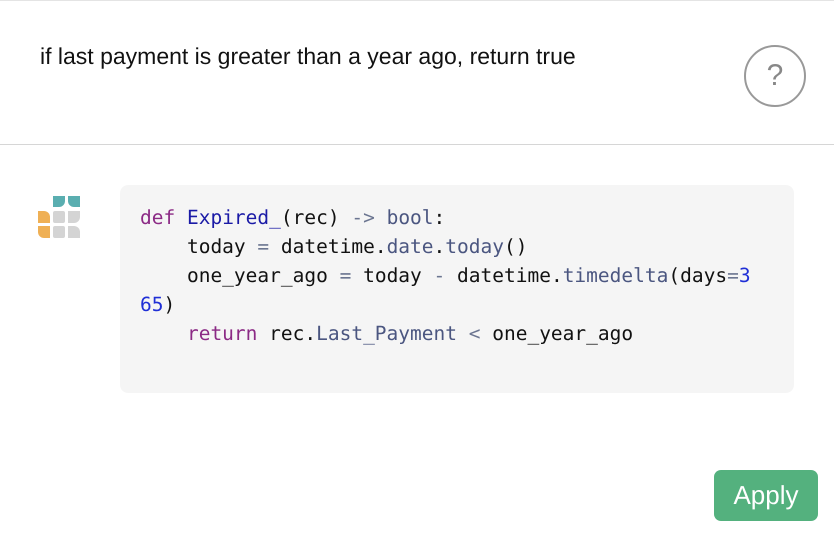 The width and height of the screenshot is (834, 540). Describe the element at coordinates (293, 218) in the screenshot. I see `code-line: def Expired_(rec) -> bool:` at that location.